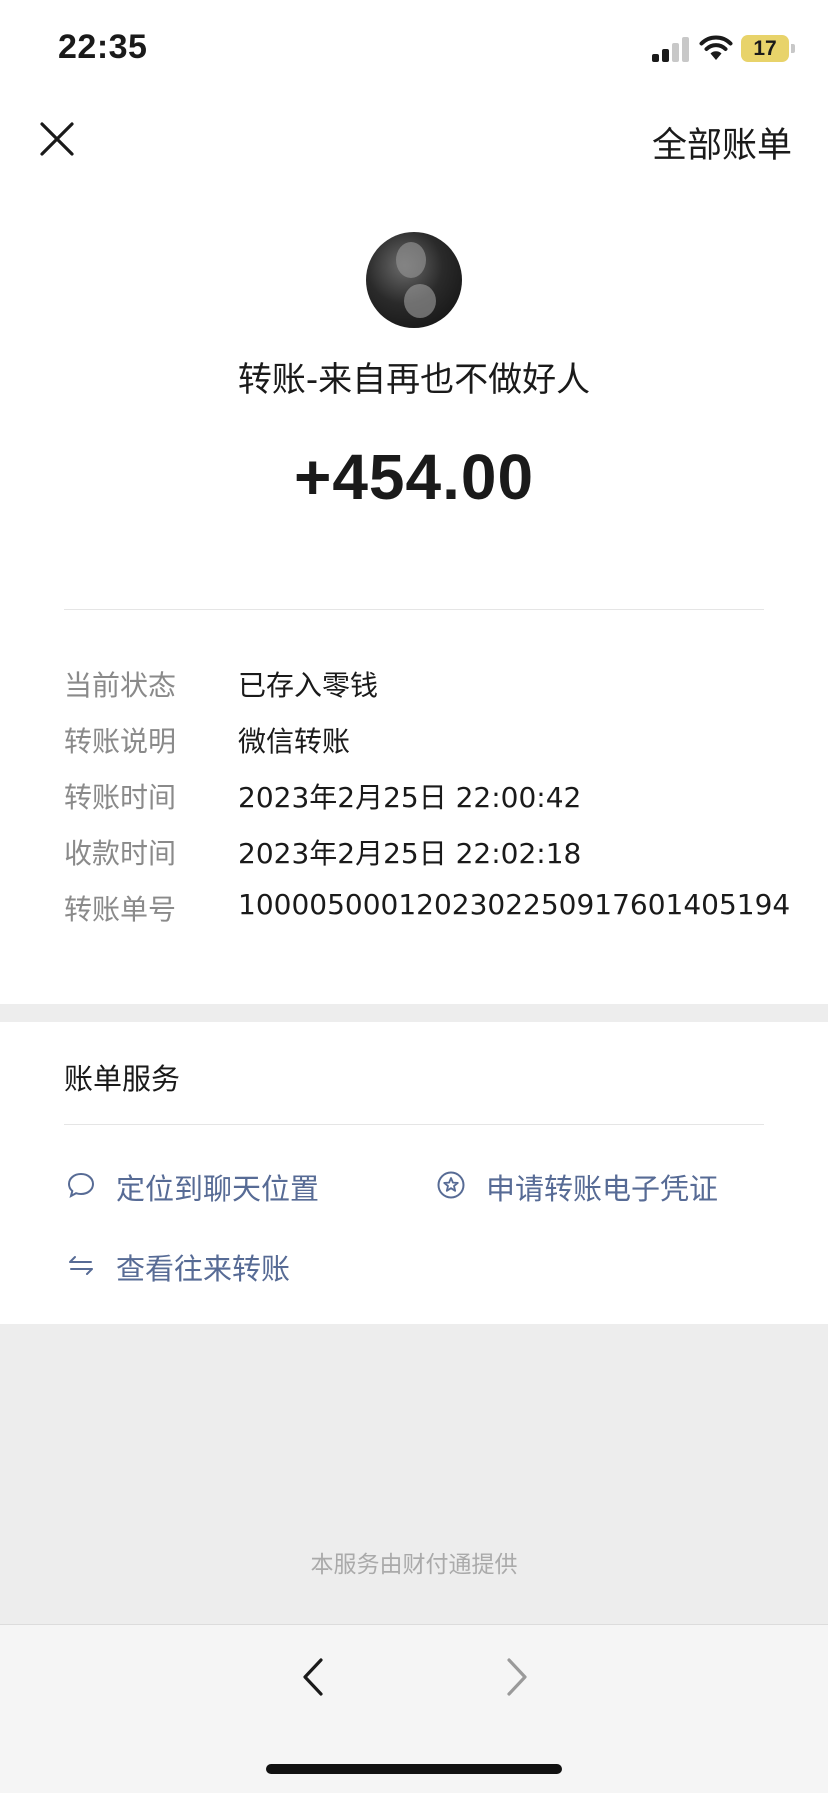 The height and width of the screenshot is (1793, 828). Describe the element at coordinates (722, 142) in the screenshot. I see `all-bills-button: 全部账单` at that location.